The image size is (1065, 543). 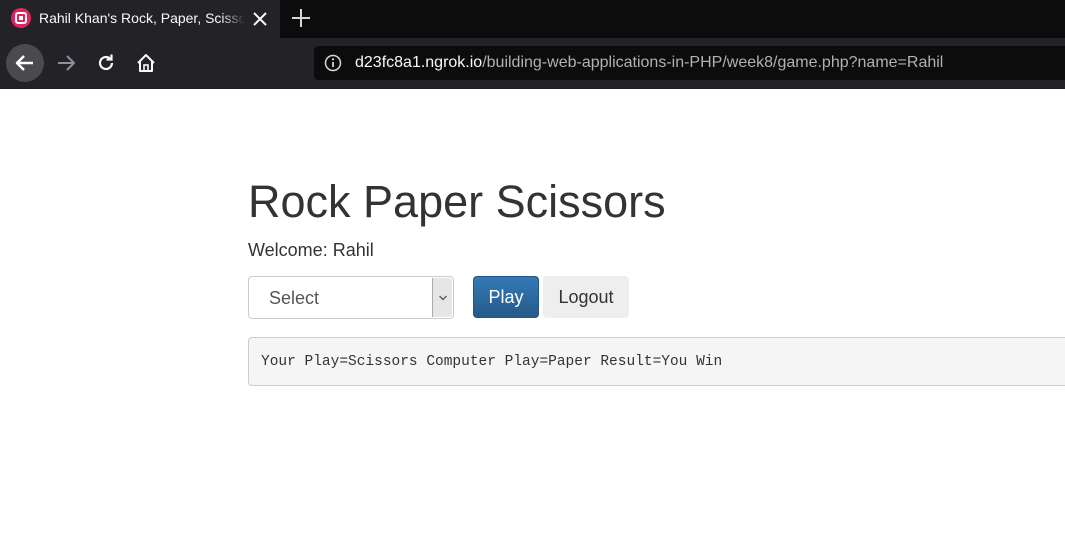 What do you see at coordinates (21, 18) in the screenshot?
I see `app-favicon-icon` at bounding box center [21, 18].